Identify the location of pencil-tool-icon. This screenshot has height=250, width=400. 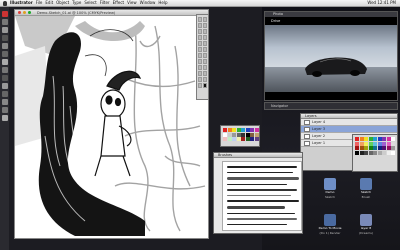
(205, 43).